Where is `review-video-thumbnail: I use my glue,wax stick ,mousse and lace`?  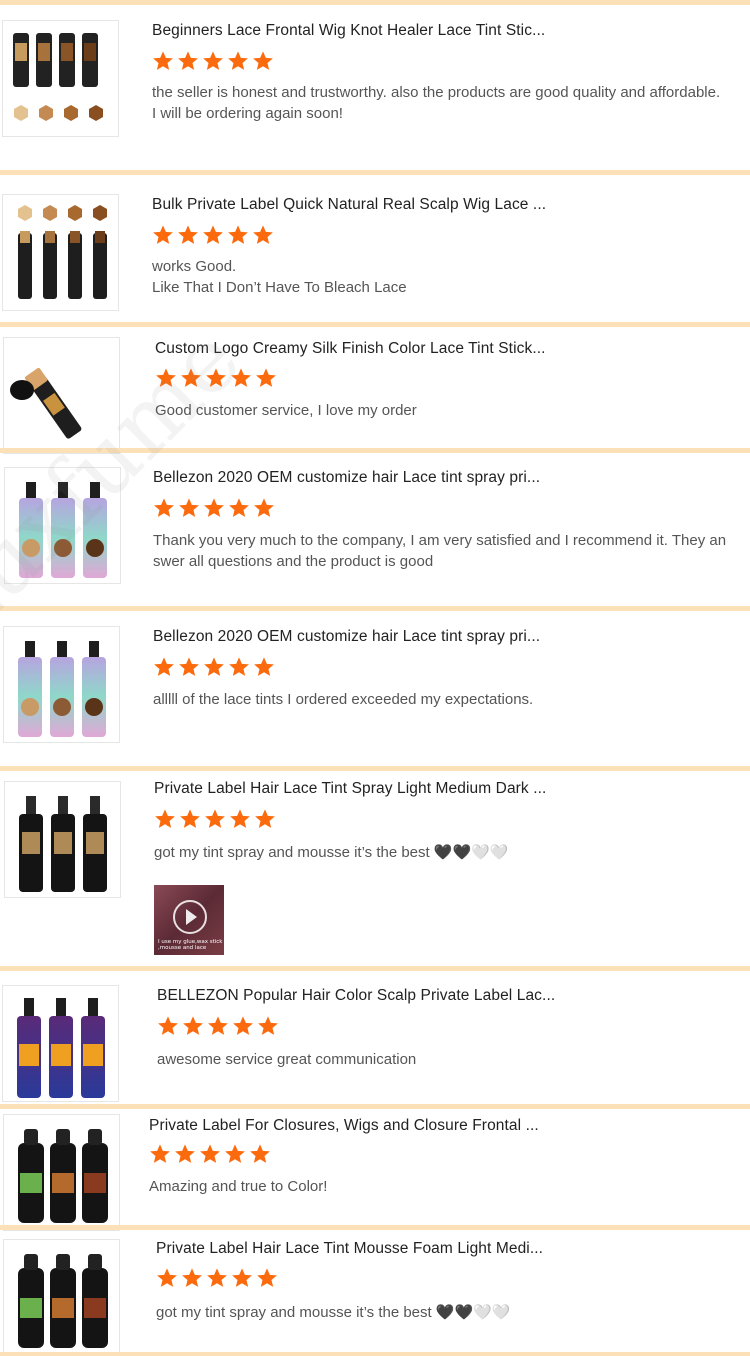 review-video-thumbnail: I use my glue,wax stick ,mousse and lace is located at coordinates (189, 920).